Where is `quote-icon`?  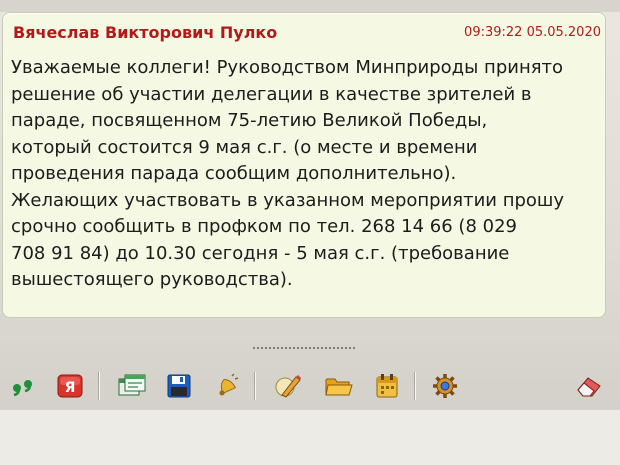
quote-icon is located at coordinates (23, 386).